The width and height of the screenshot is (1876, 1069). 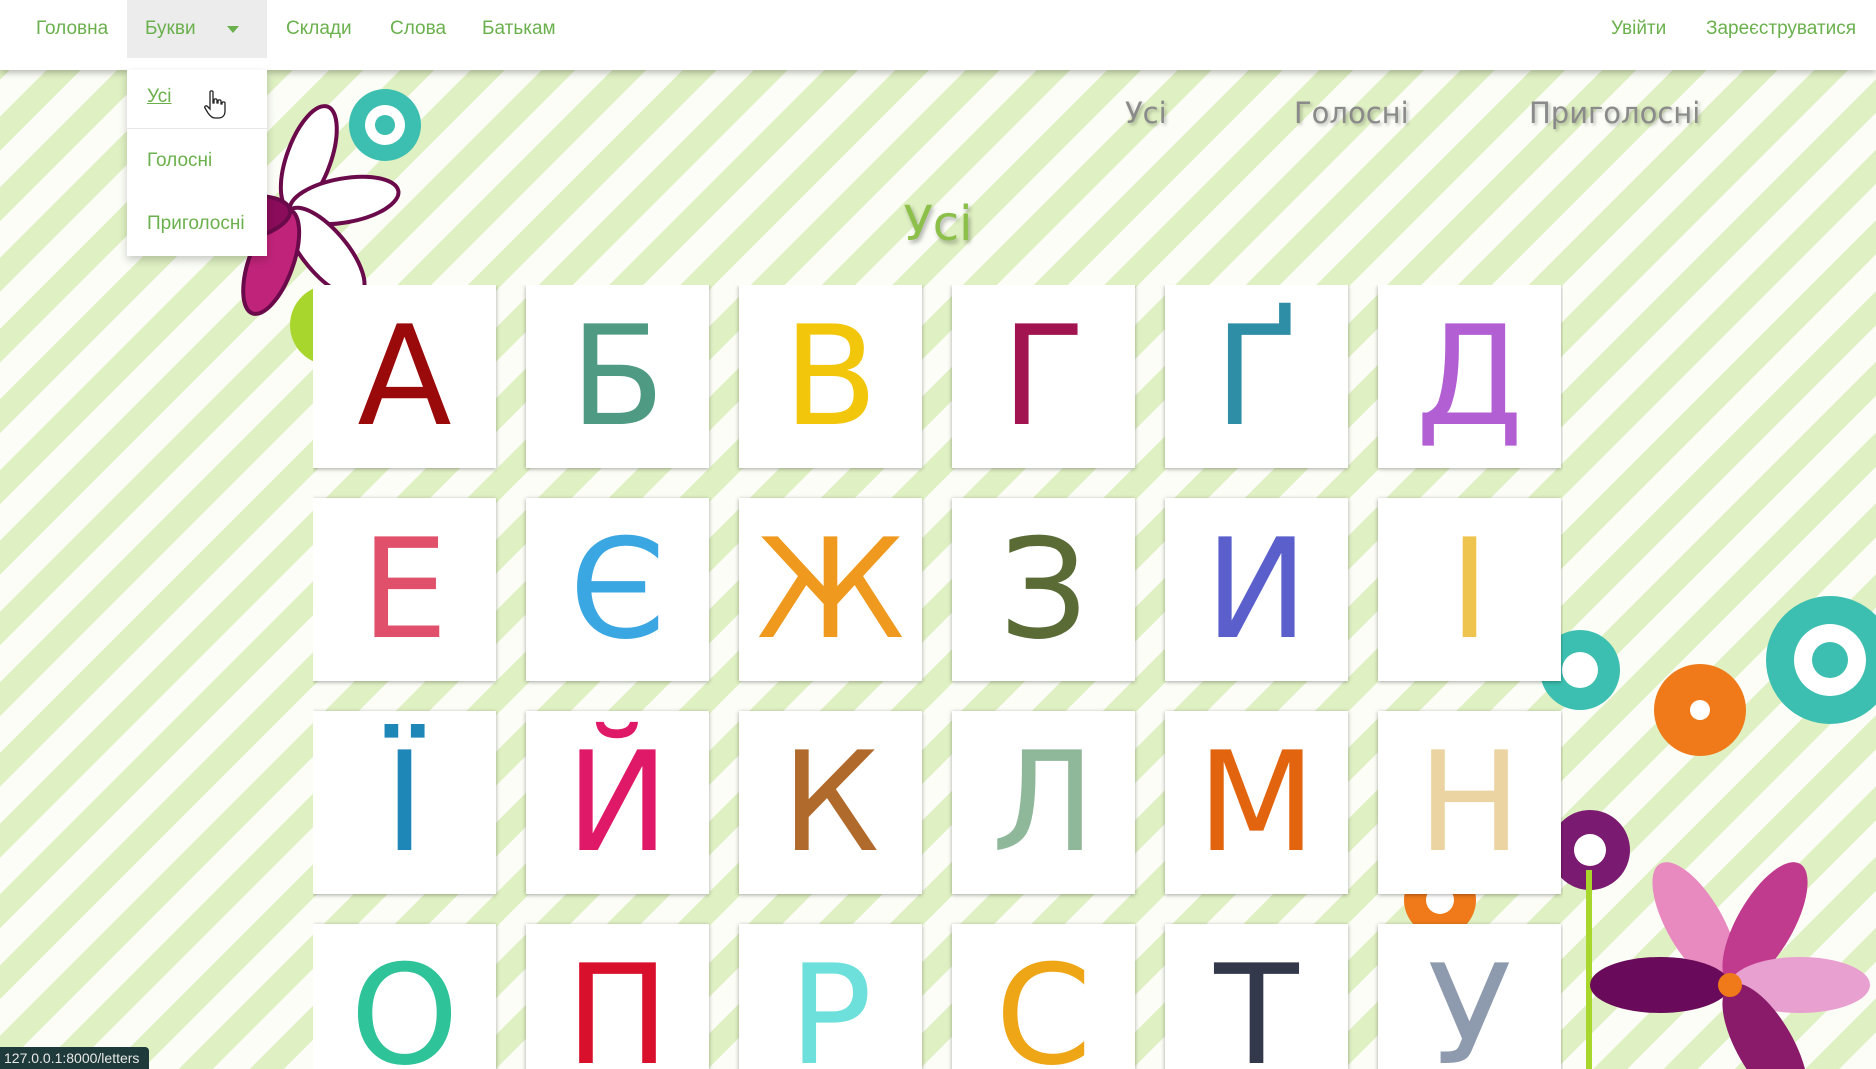 I want to click on dropdown-item-vowels: Голосні, so click(x=179, y=161).